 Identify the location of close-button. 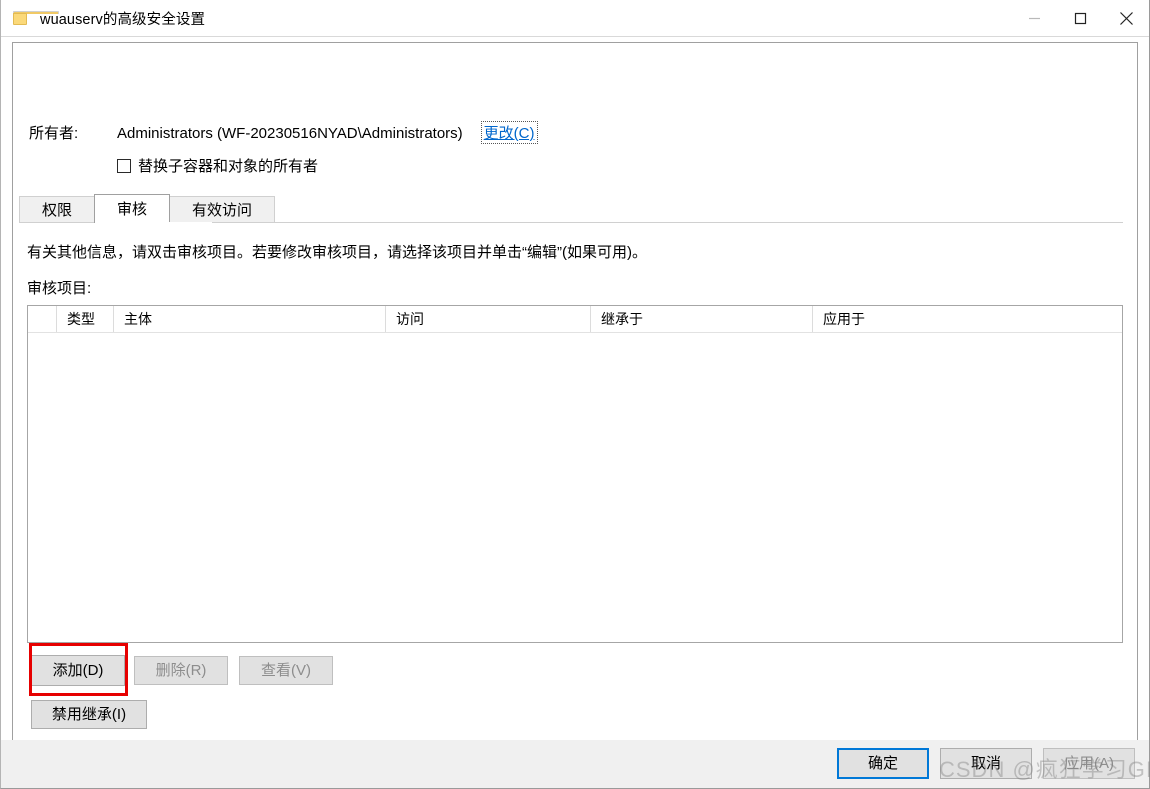
(1126, 18).